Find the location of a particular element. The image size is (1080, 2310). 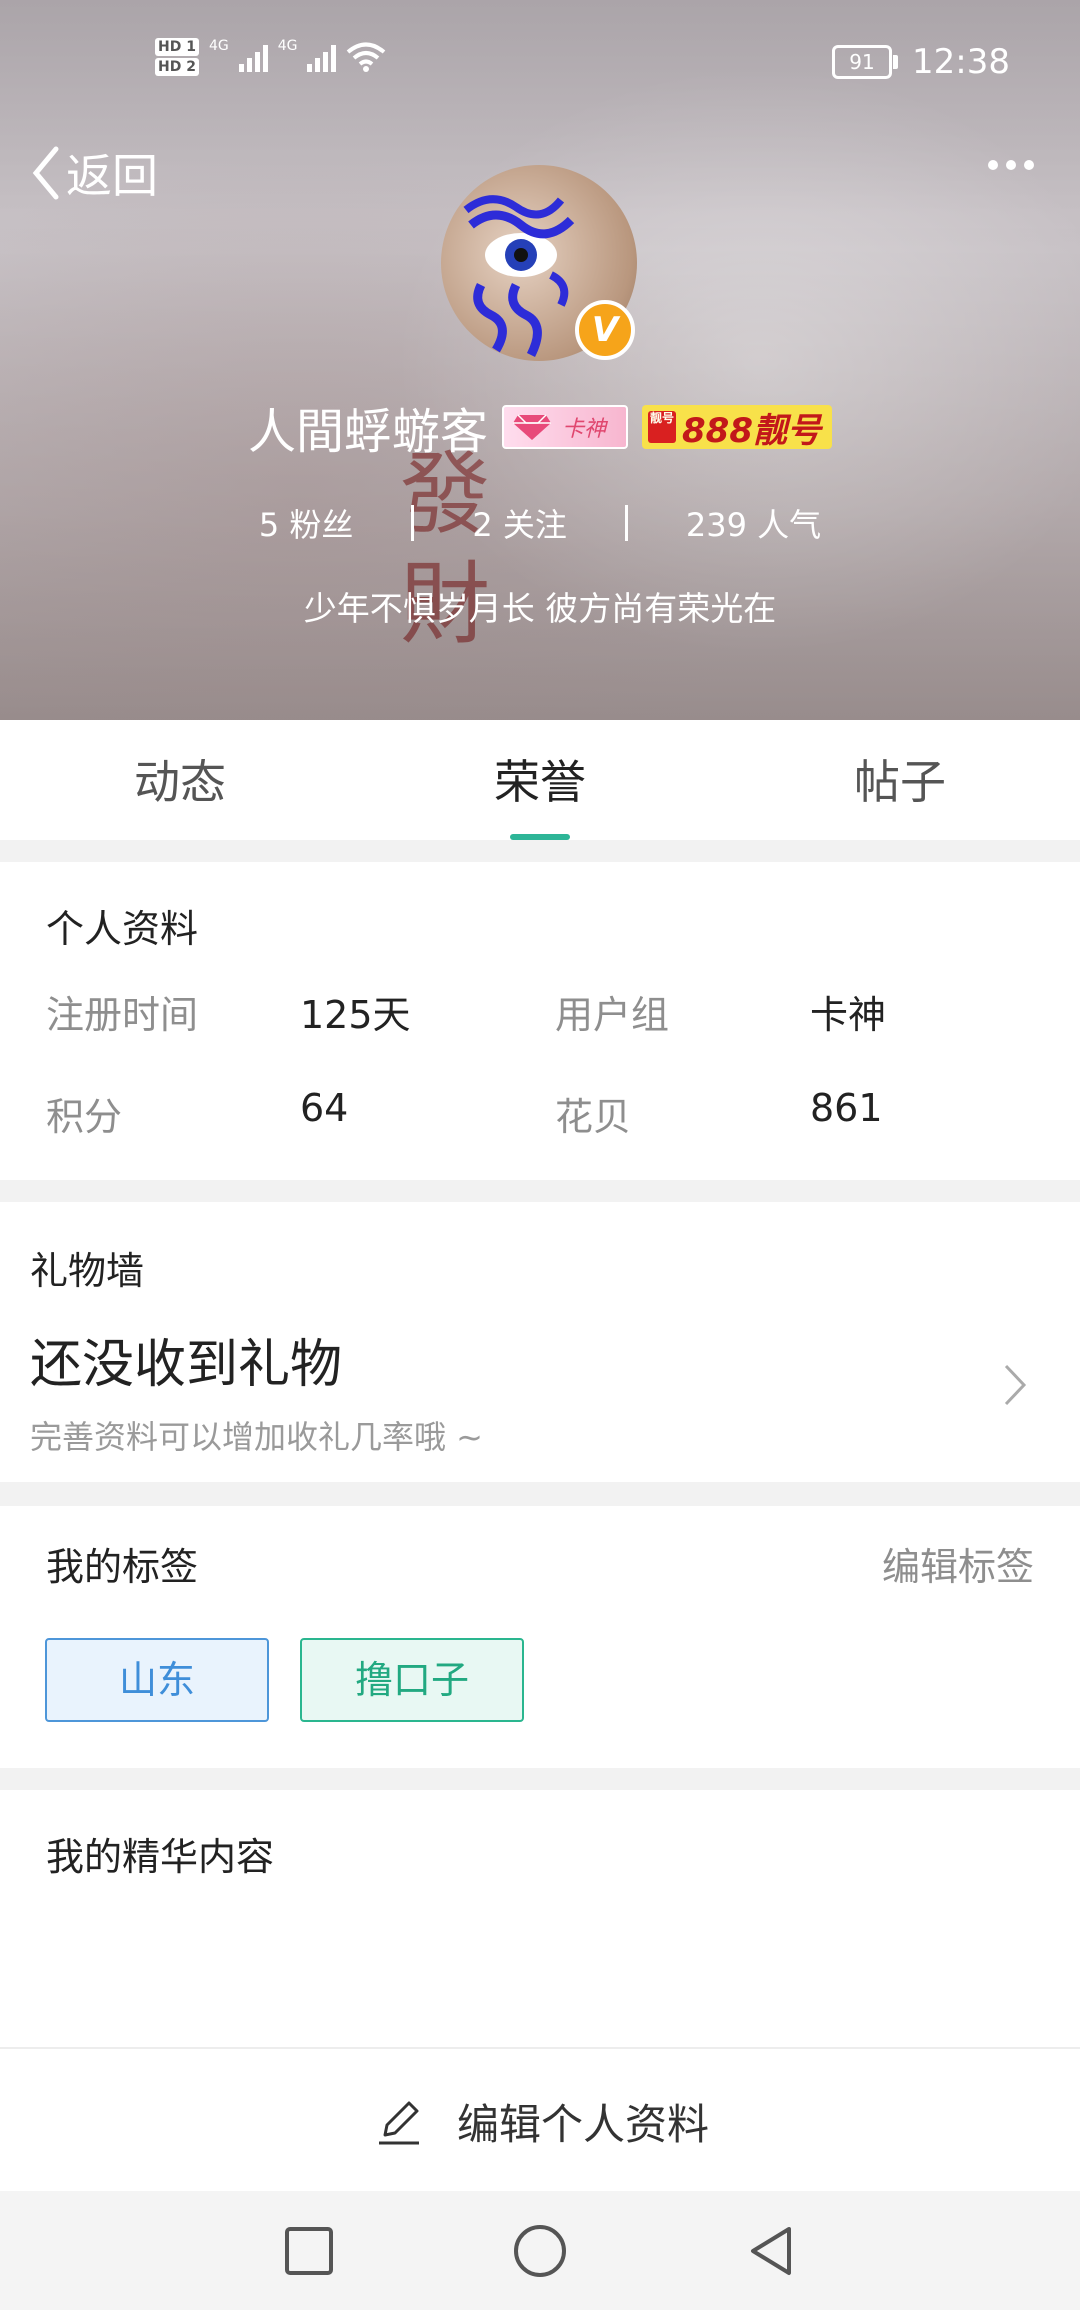

username: 人間蜉蝣客 is located at coordinates (367, 432).